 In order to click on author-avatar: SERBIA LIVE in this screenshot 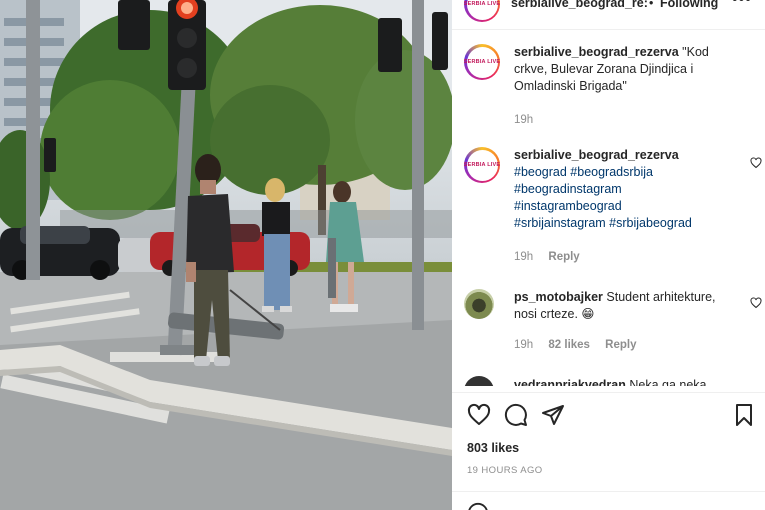, I will do `click(482, 11)`.